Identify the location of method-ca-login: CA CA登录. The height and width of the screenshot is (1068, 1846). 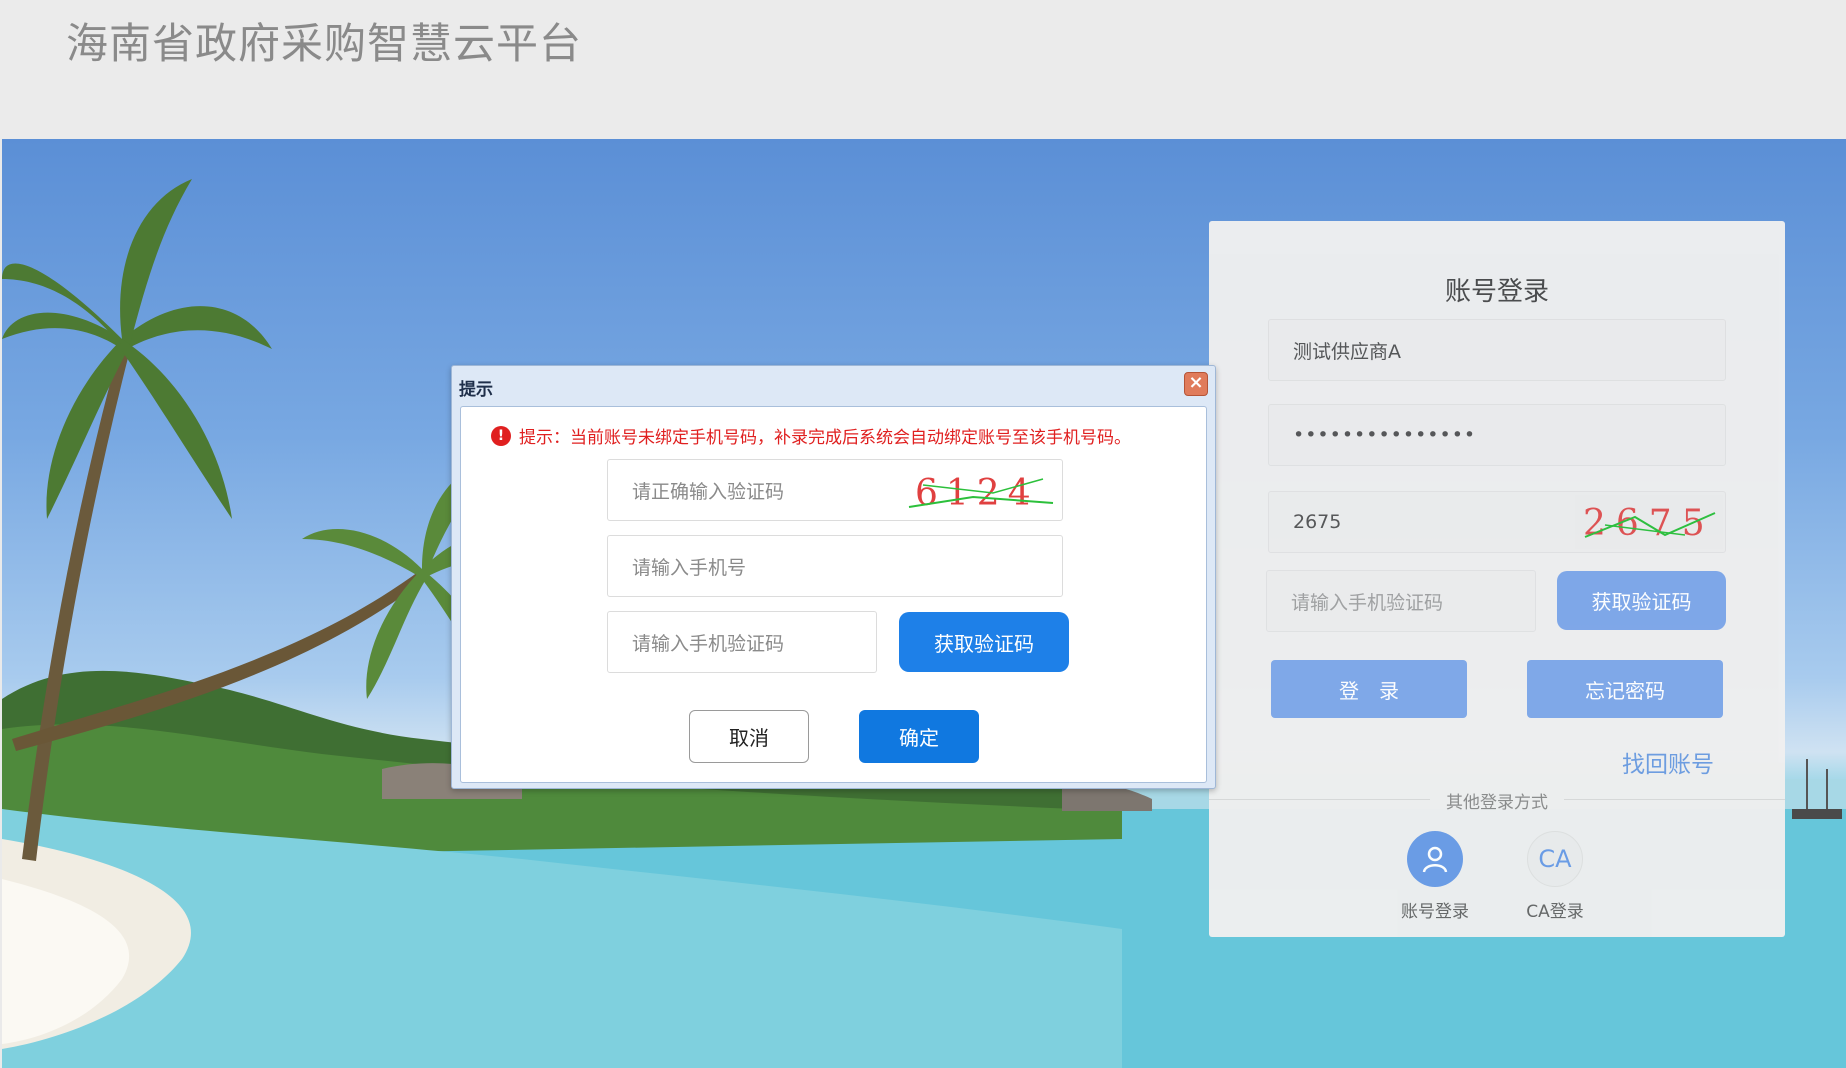
(1555, 876).